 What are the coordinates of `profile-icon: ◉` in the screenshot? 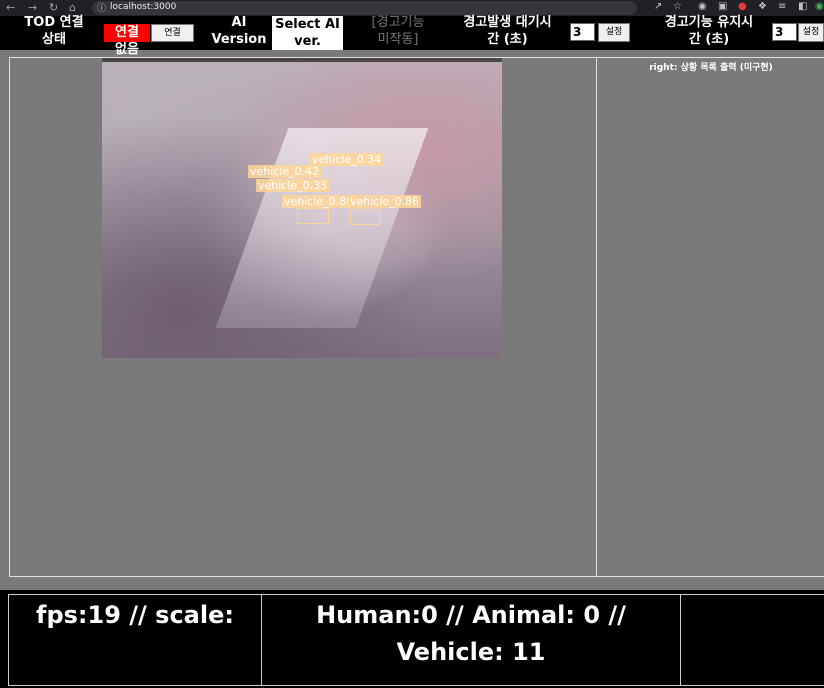 It's located at (819, 6).